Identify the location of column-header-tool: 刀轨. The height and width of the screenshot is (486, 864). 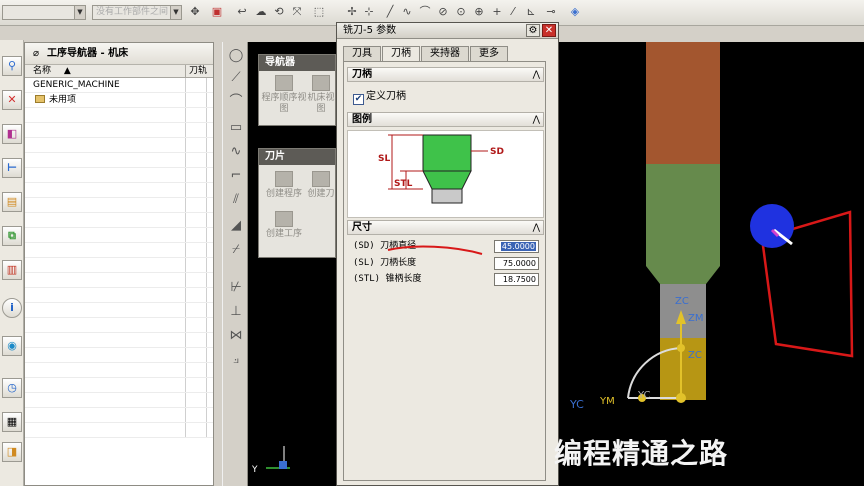
(199, 71).